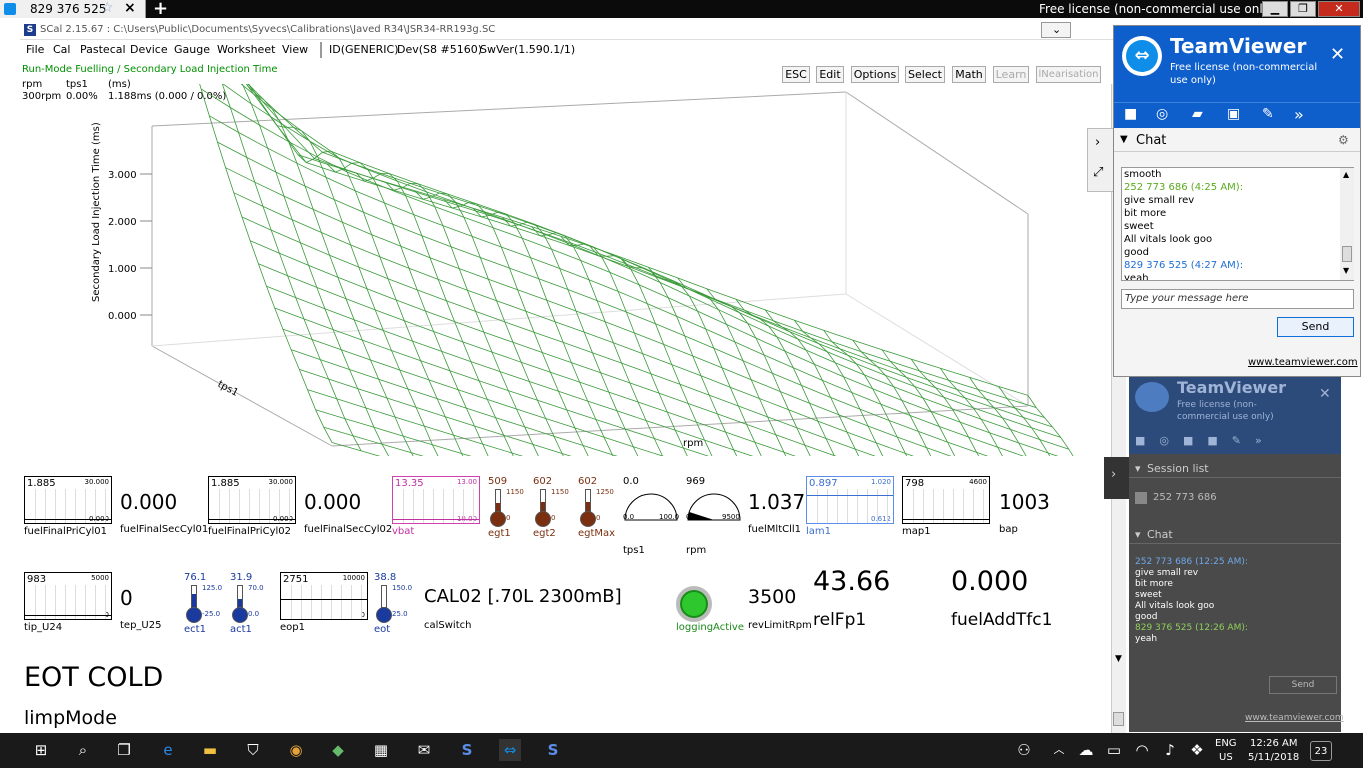  What do you see at coordinates (324, 596) in the screenshot?
I see `trend-gauge-eop1: 2751 10000 0` at bounding box center [324, 596].